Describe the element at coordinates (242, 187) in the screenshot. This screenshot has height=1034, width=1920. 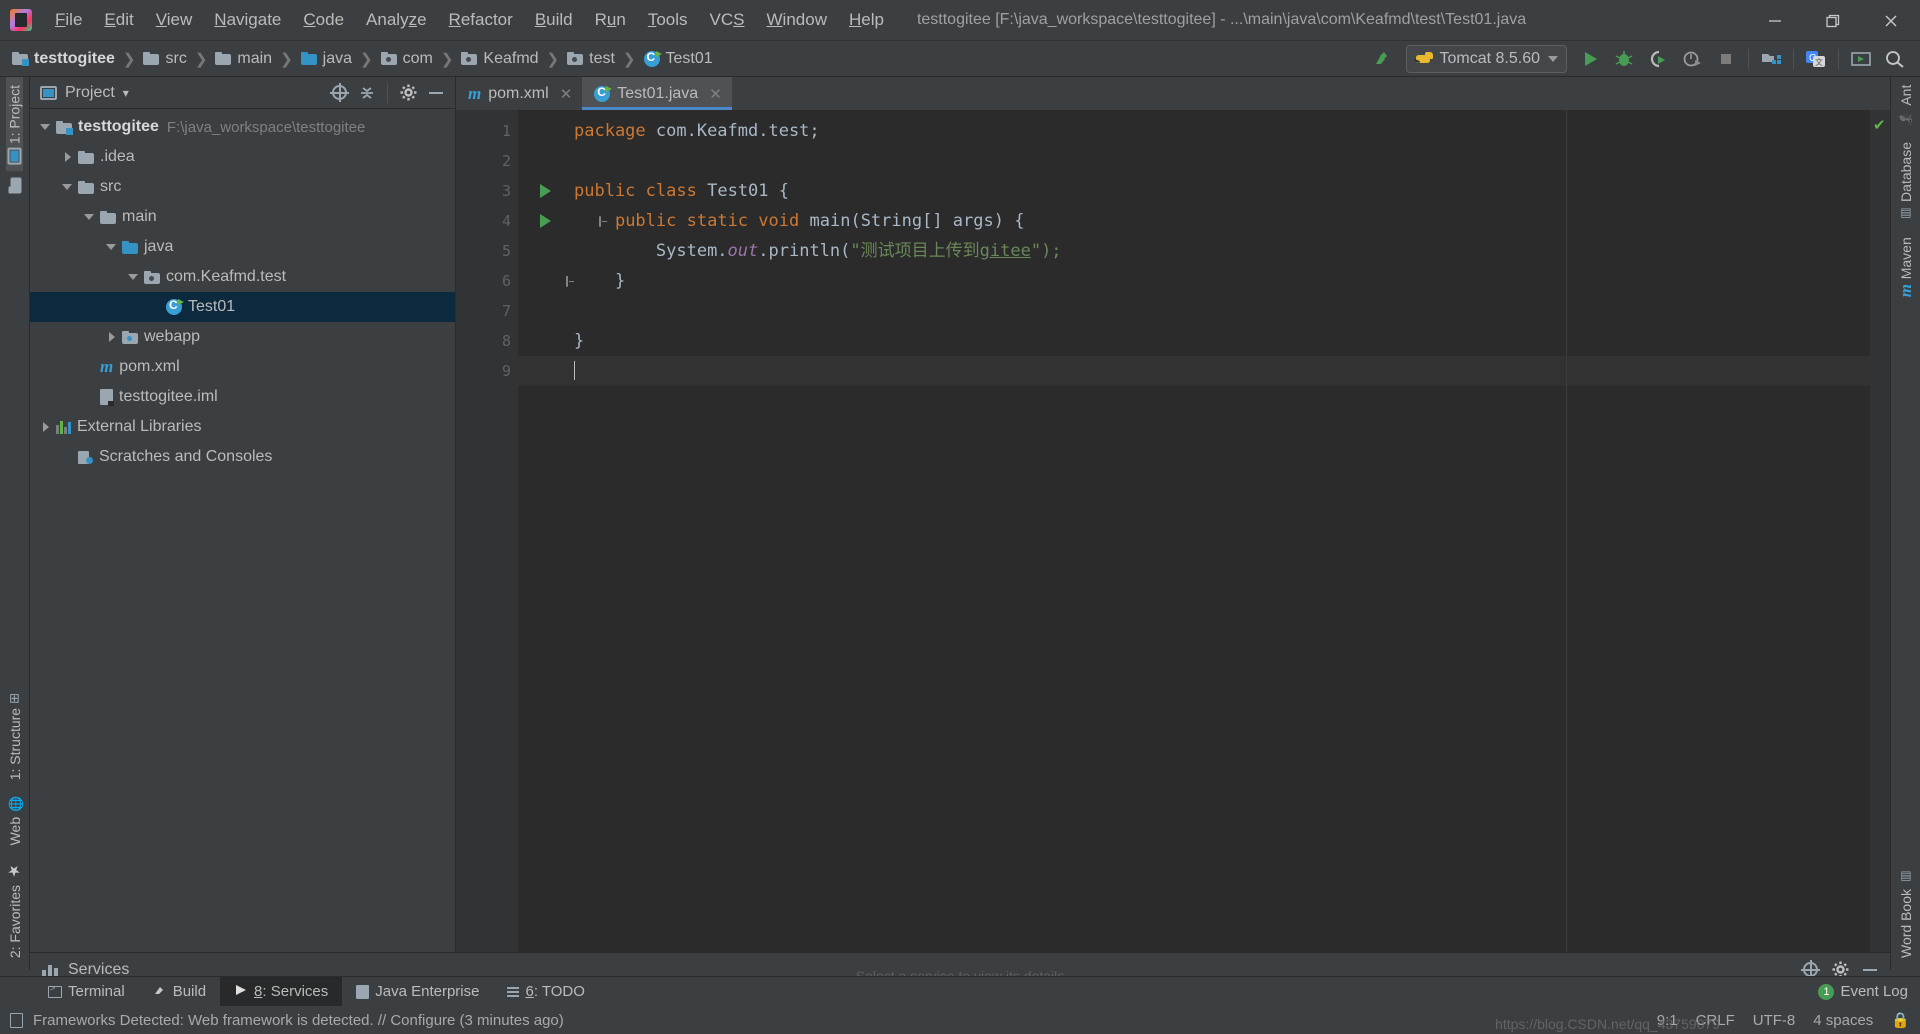
I see `tree-row-src: src` at that location.